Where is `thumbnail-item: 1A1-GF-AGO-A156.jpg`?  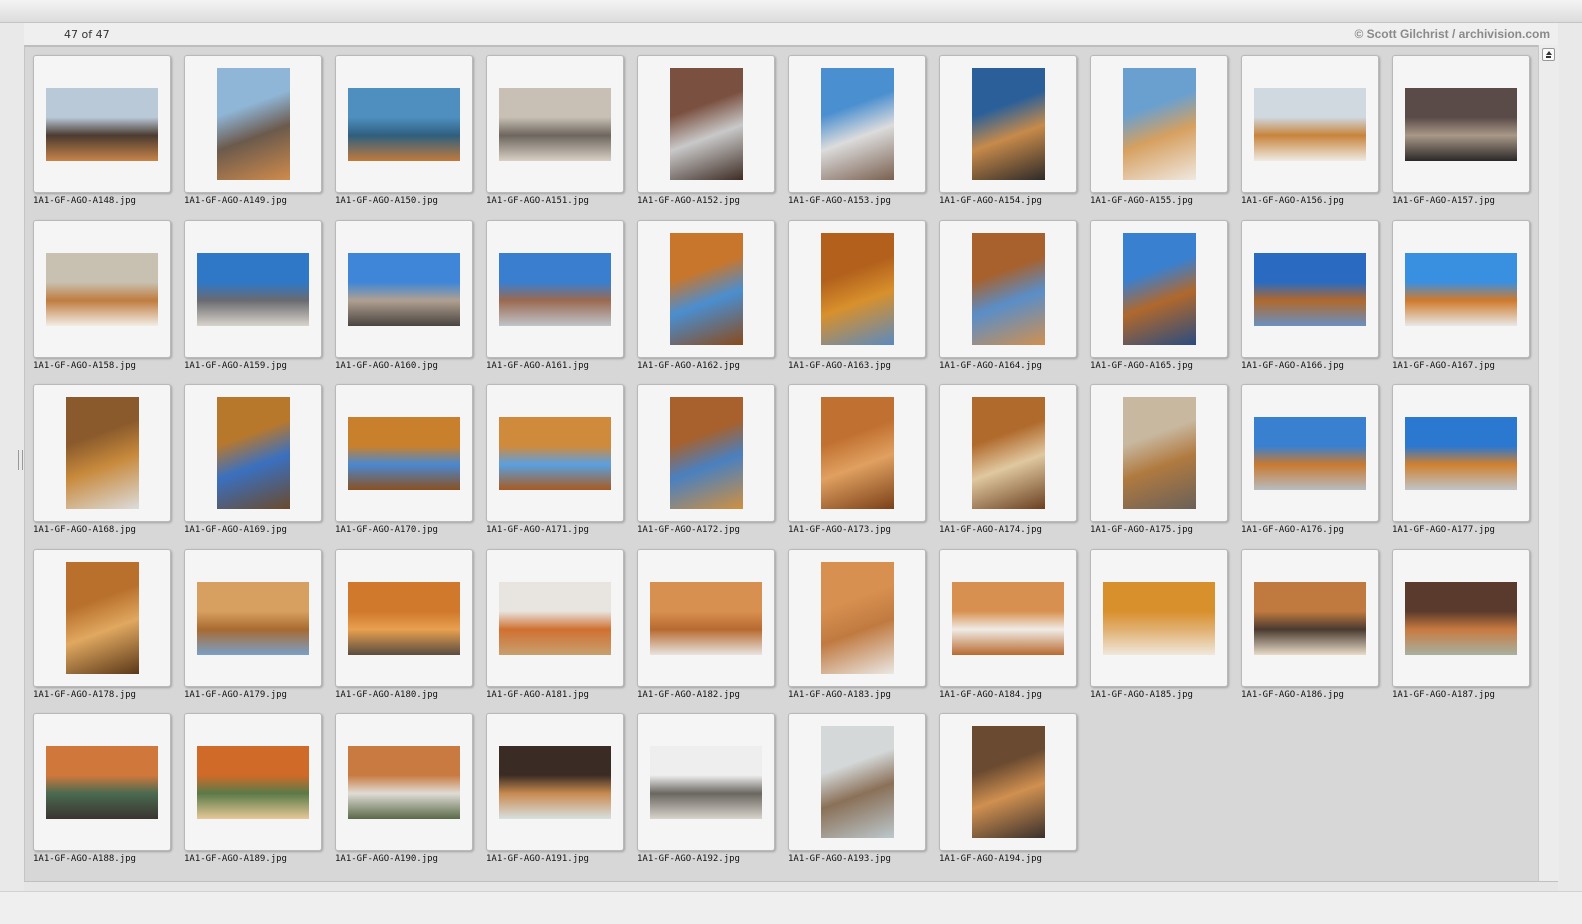
thumbnail-item: 1A1-GF-AGO-A156.jpg is located at coordinates (1308, 129).